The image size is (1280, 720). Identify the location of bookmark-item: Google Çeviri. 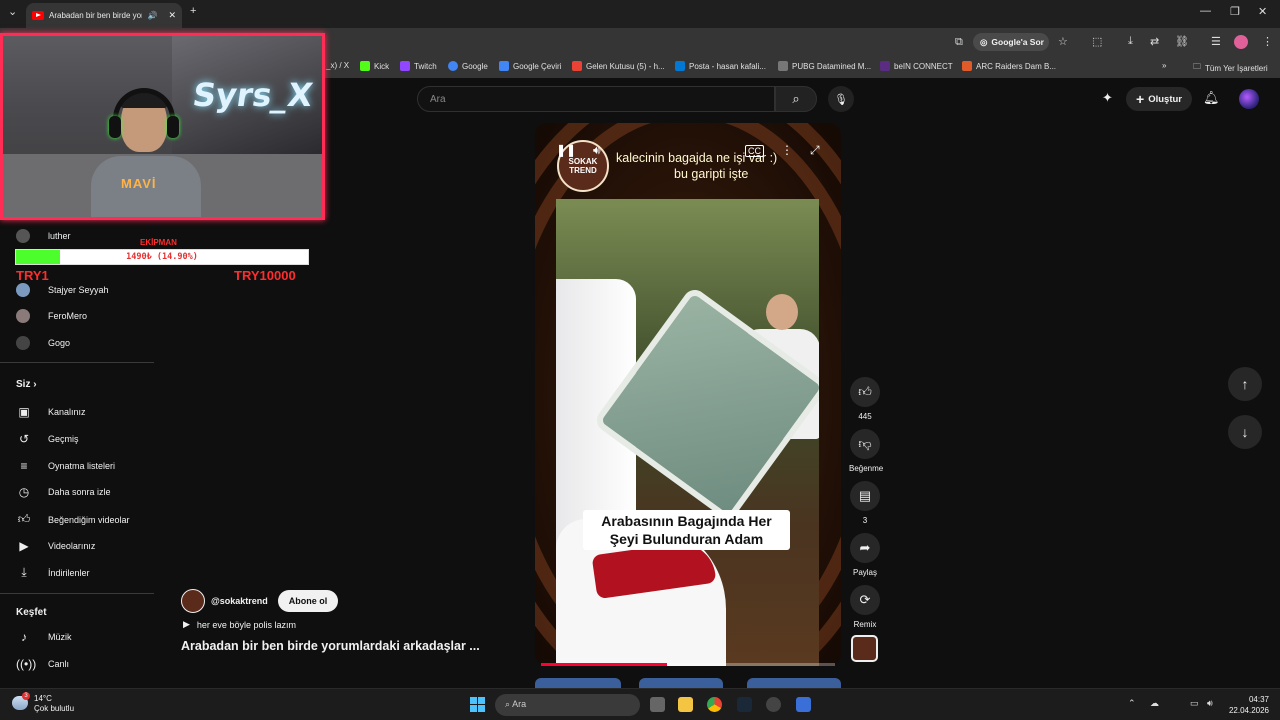
(530, 66).